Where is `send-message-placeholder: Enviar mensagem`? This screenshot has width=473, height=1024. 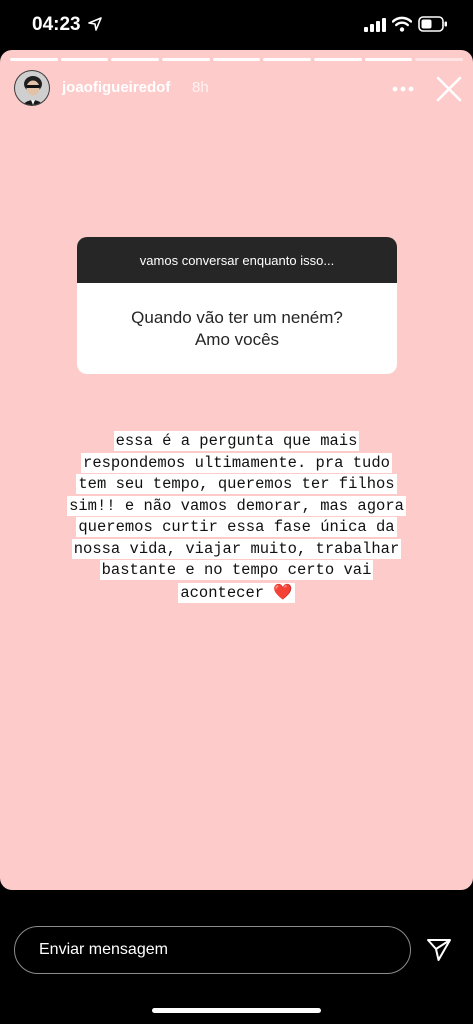
send-message-placeholder: Enviar mensagem is located at coordinates (103, 949).